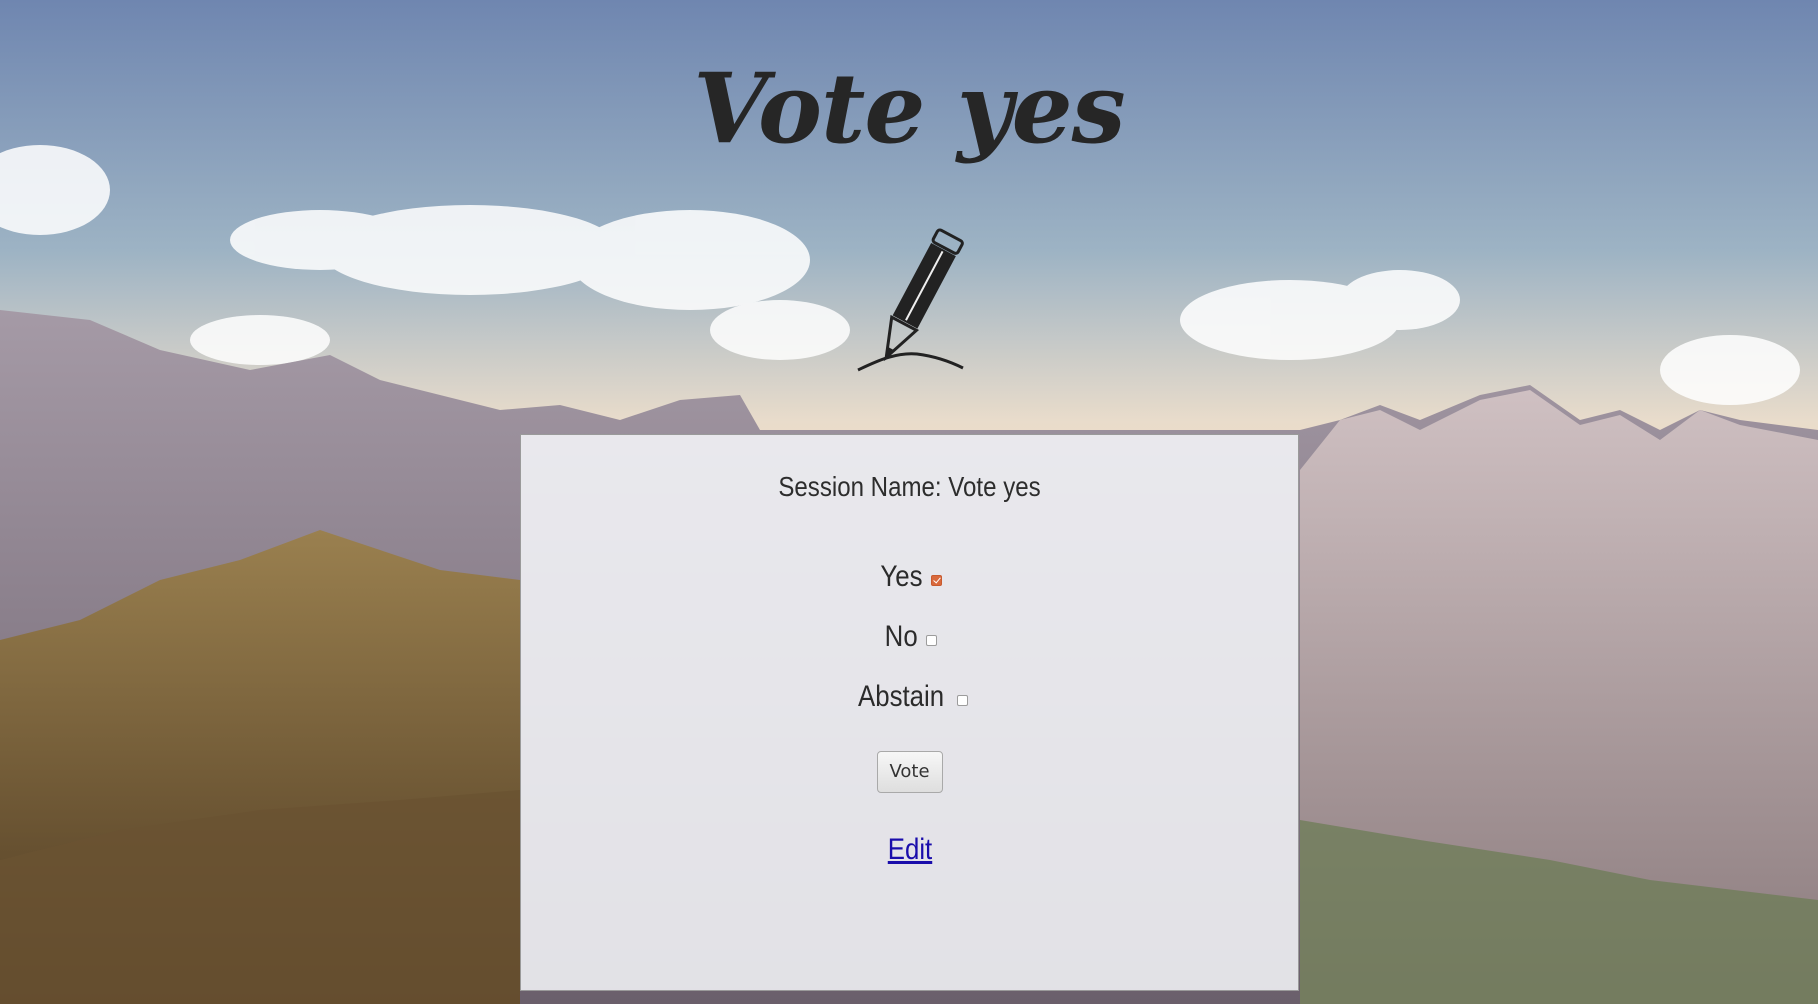  What do you see at coordinates (901, 576) in the screenshot?
I see `option-yes-label: Yes` at bounding box center [901, 576].